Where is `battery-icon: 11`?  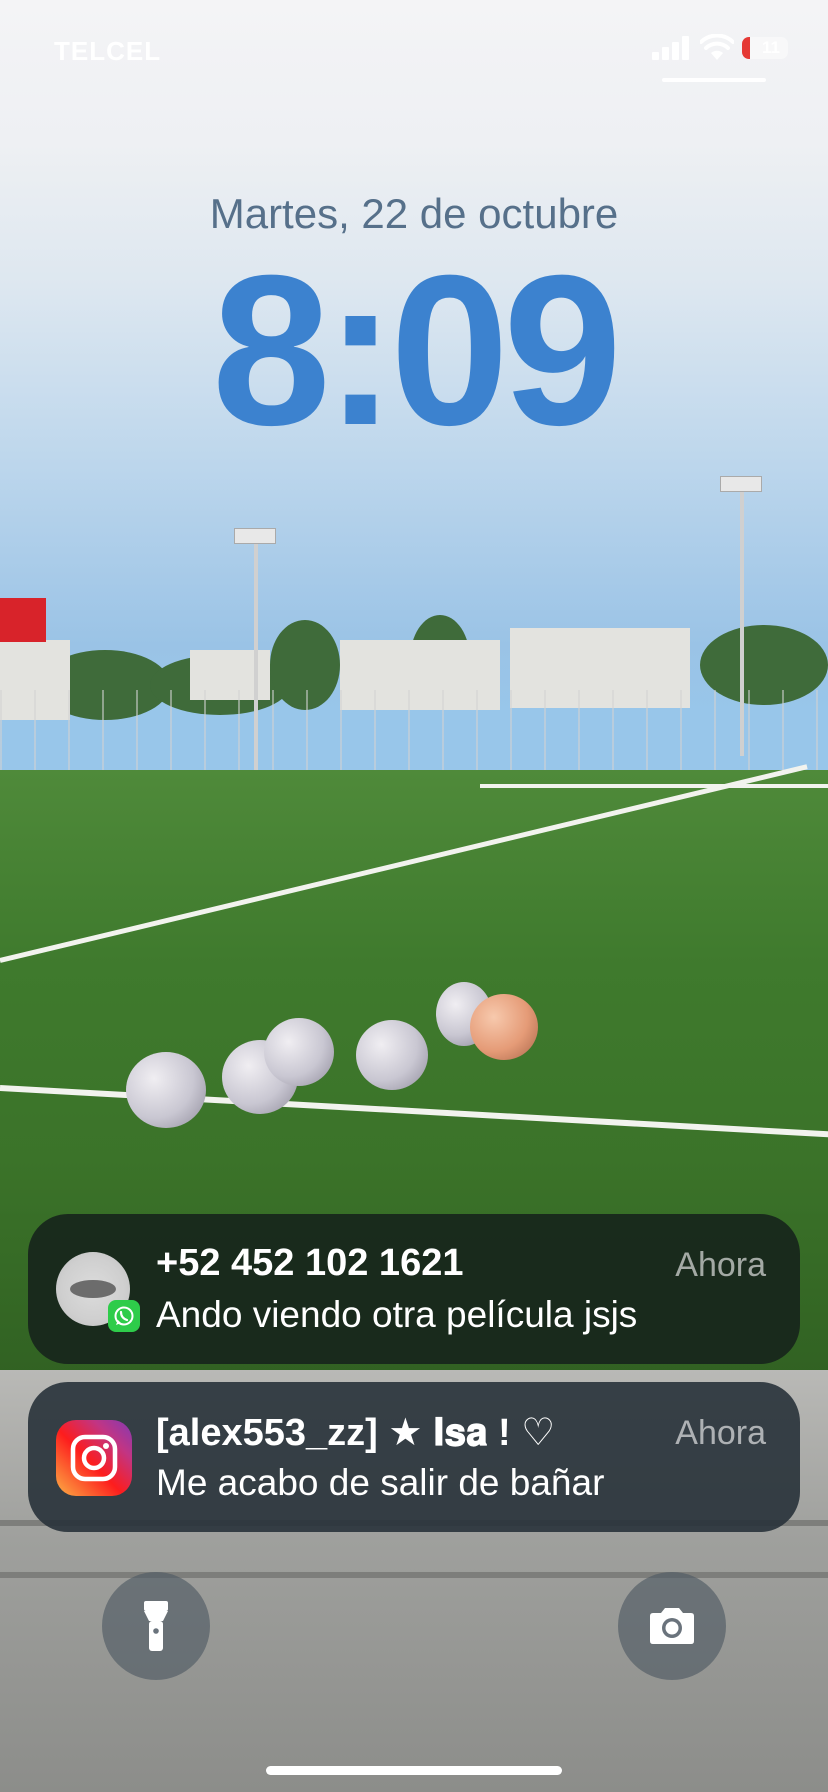
battery-icon: 11 is located at coordinates (765, 48).